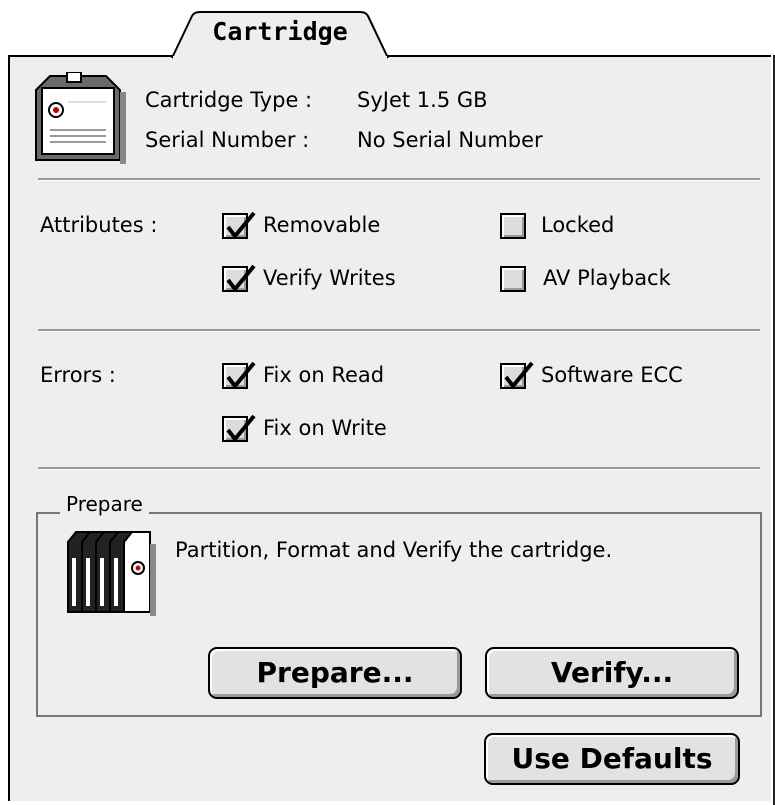 Image resolution: width=775 pixels, height=805 pixels. I want to click on cartridge-type-value: SyJet 1.5 GB, so click(422, 100).